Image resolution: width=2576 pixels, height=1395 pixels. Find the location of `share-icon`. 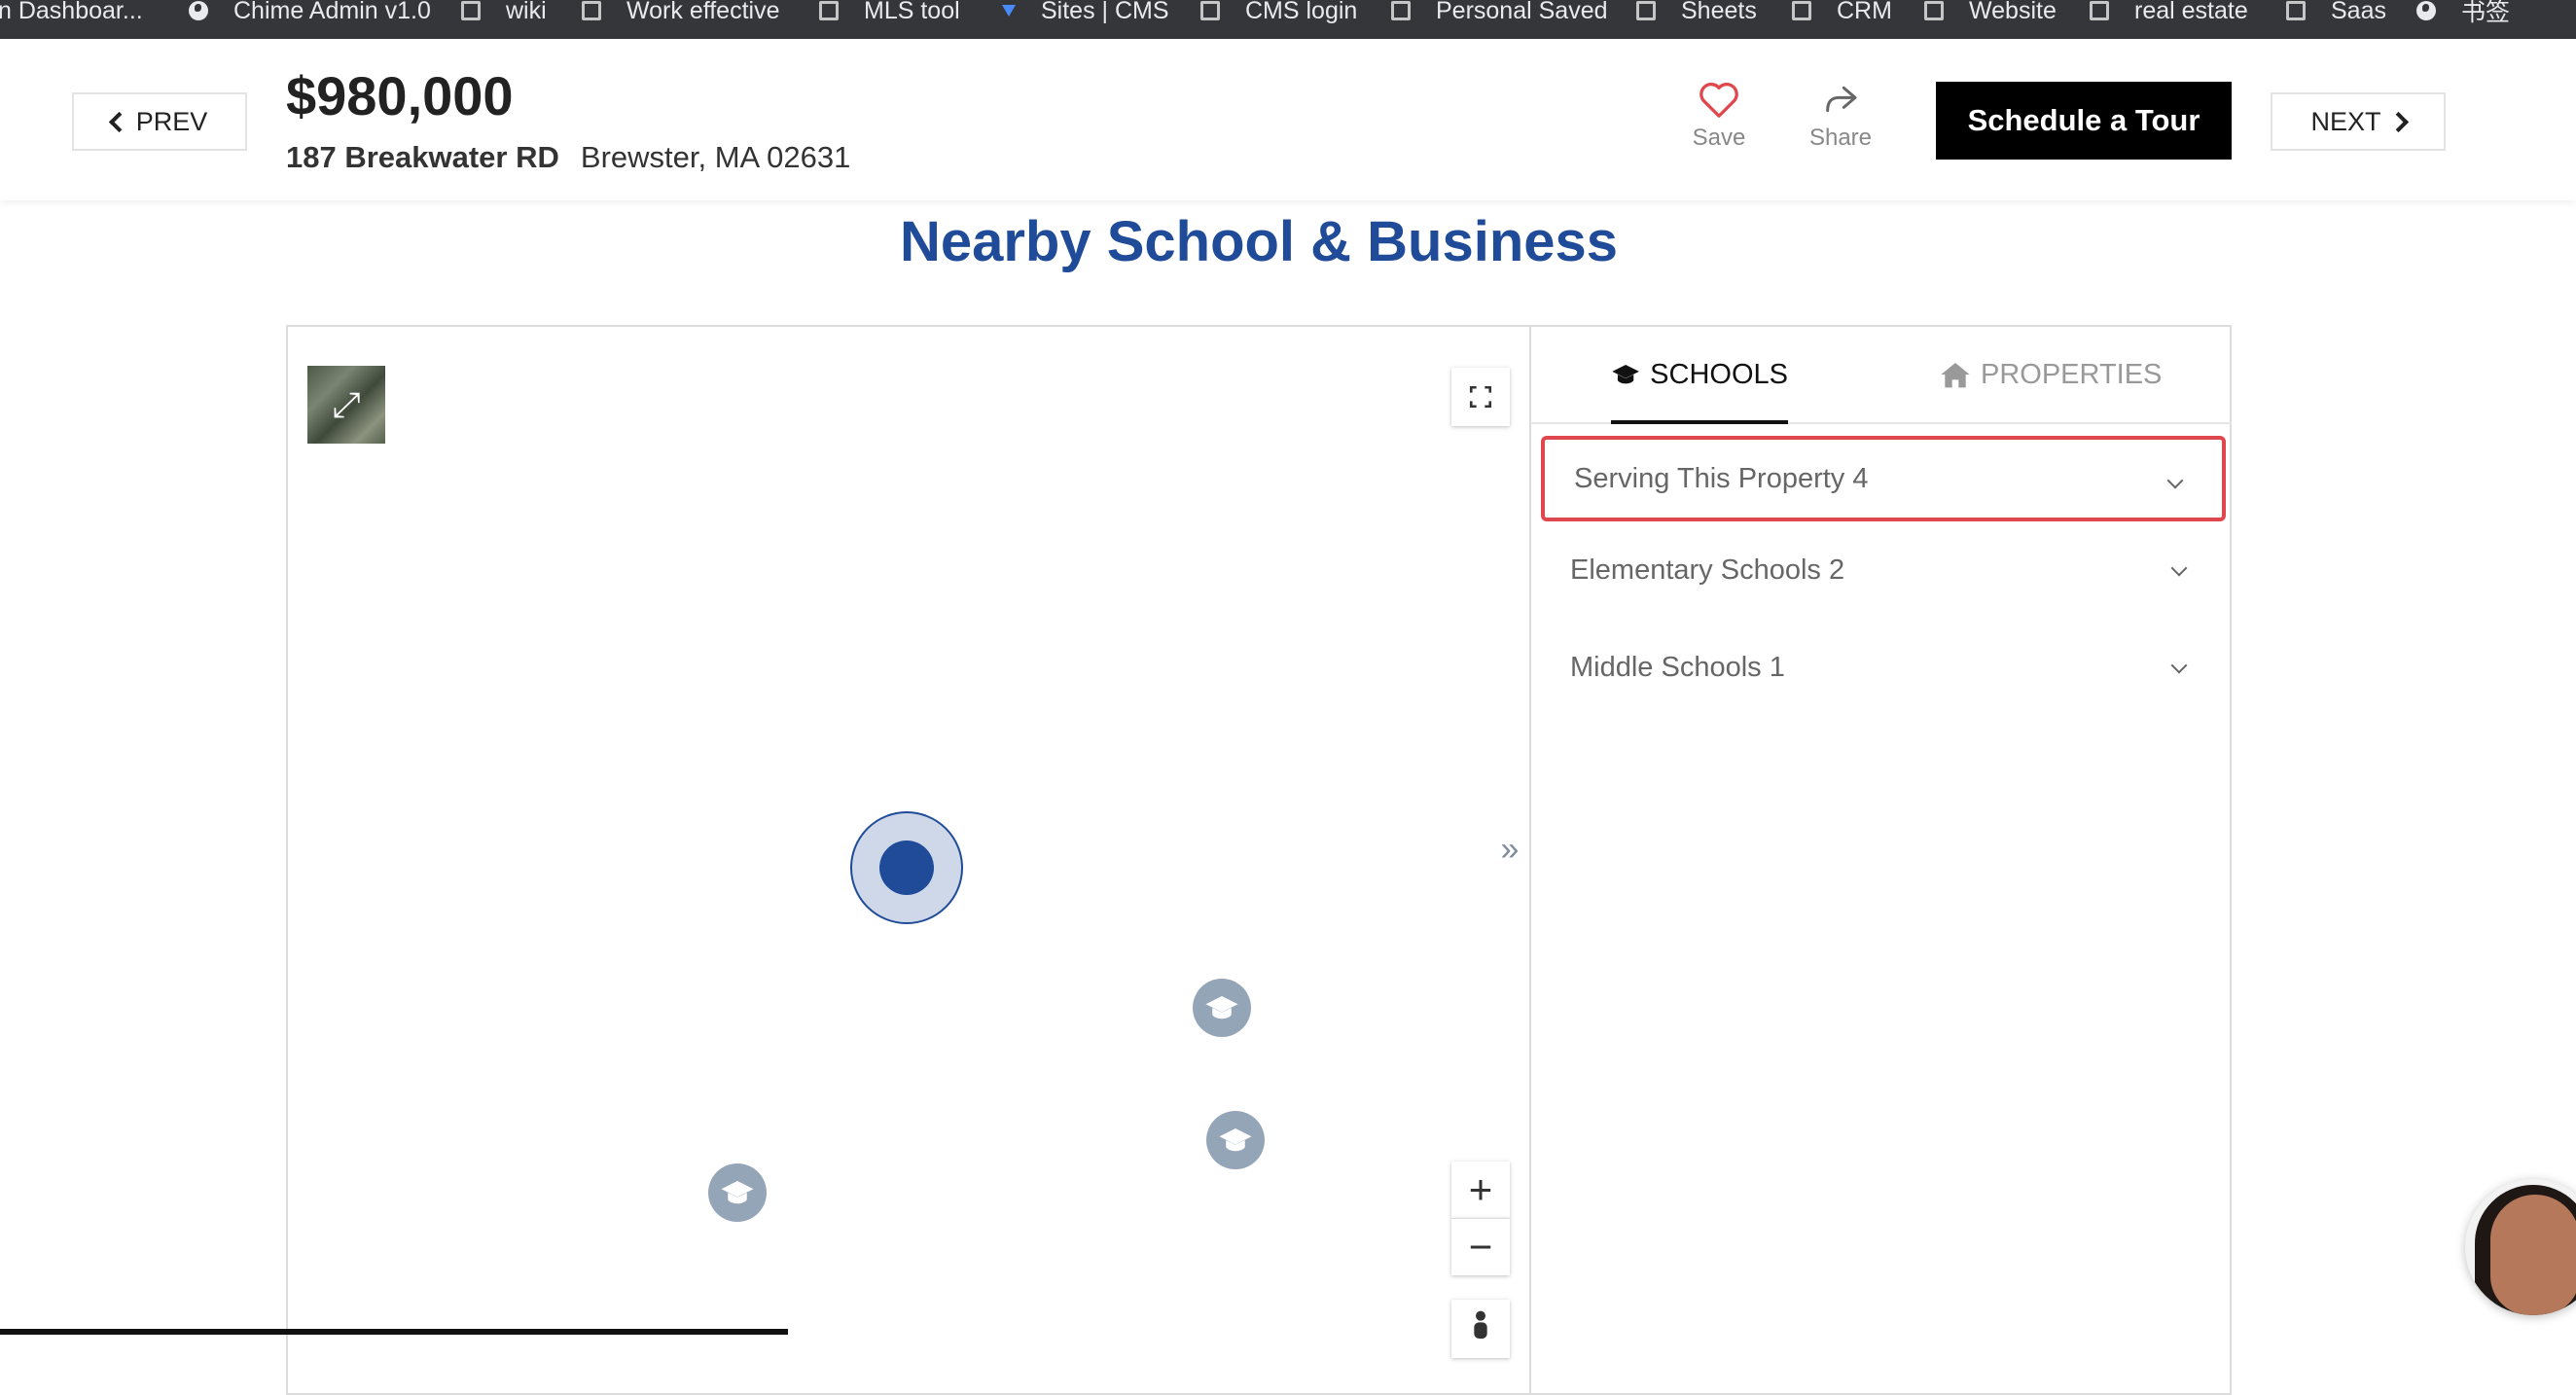

share-icon is located at coordinates (1841, 100).